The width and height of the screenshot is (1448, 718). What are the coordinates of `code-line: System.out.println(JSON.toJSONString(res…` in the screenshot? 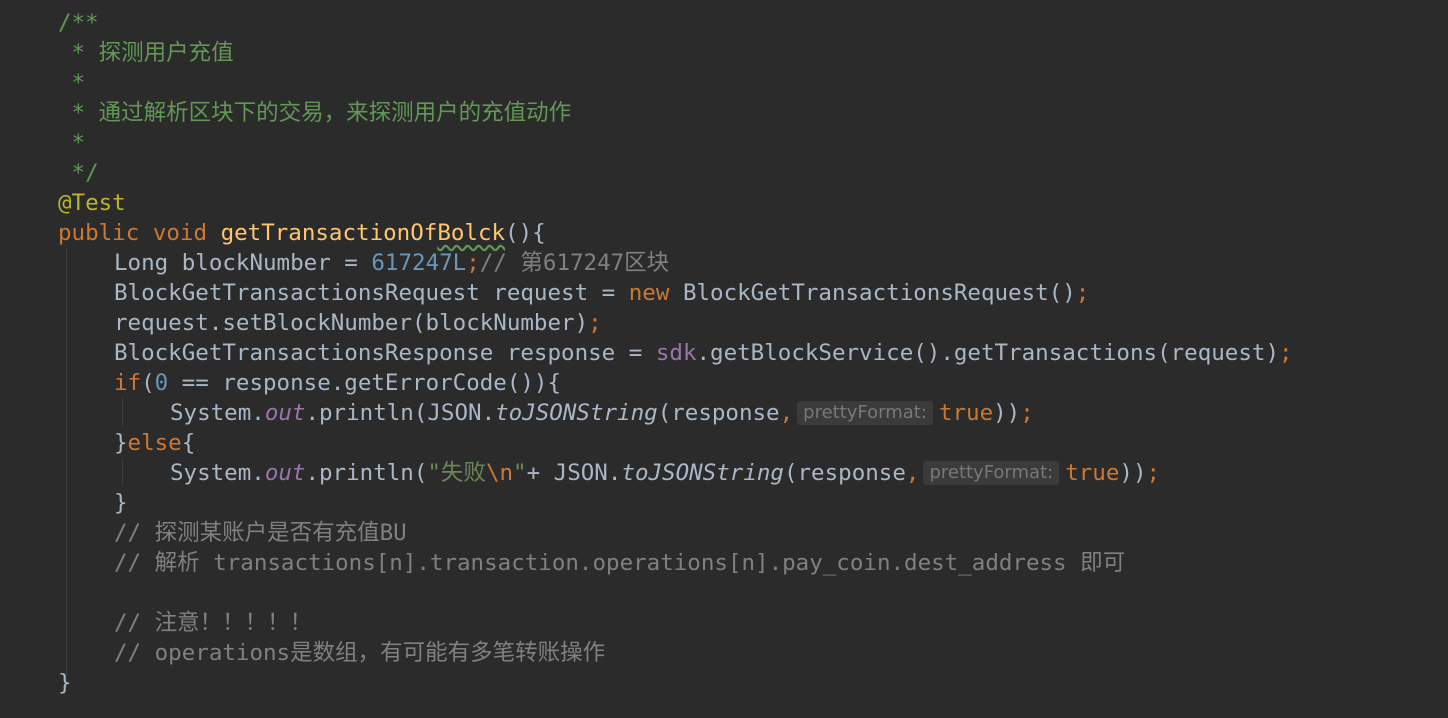 It's located at (602, 413).